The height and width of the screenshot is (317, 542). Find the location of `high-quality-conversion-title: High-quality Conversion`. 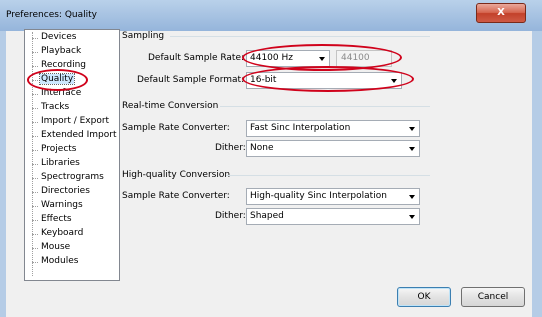

high-quality-conversion-title: High-quality Conversion is located at coordinates (176, 175).